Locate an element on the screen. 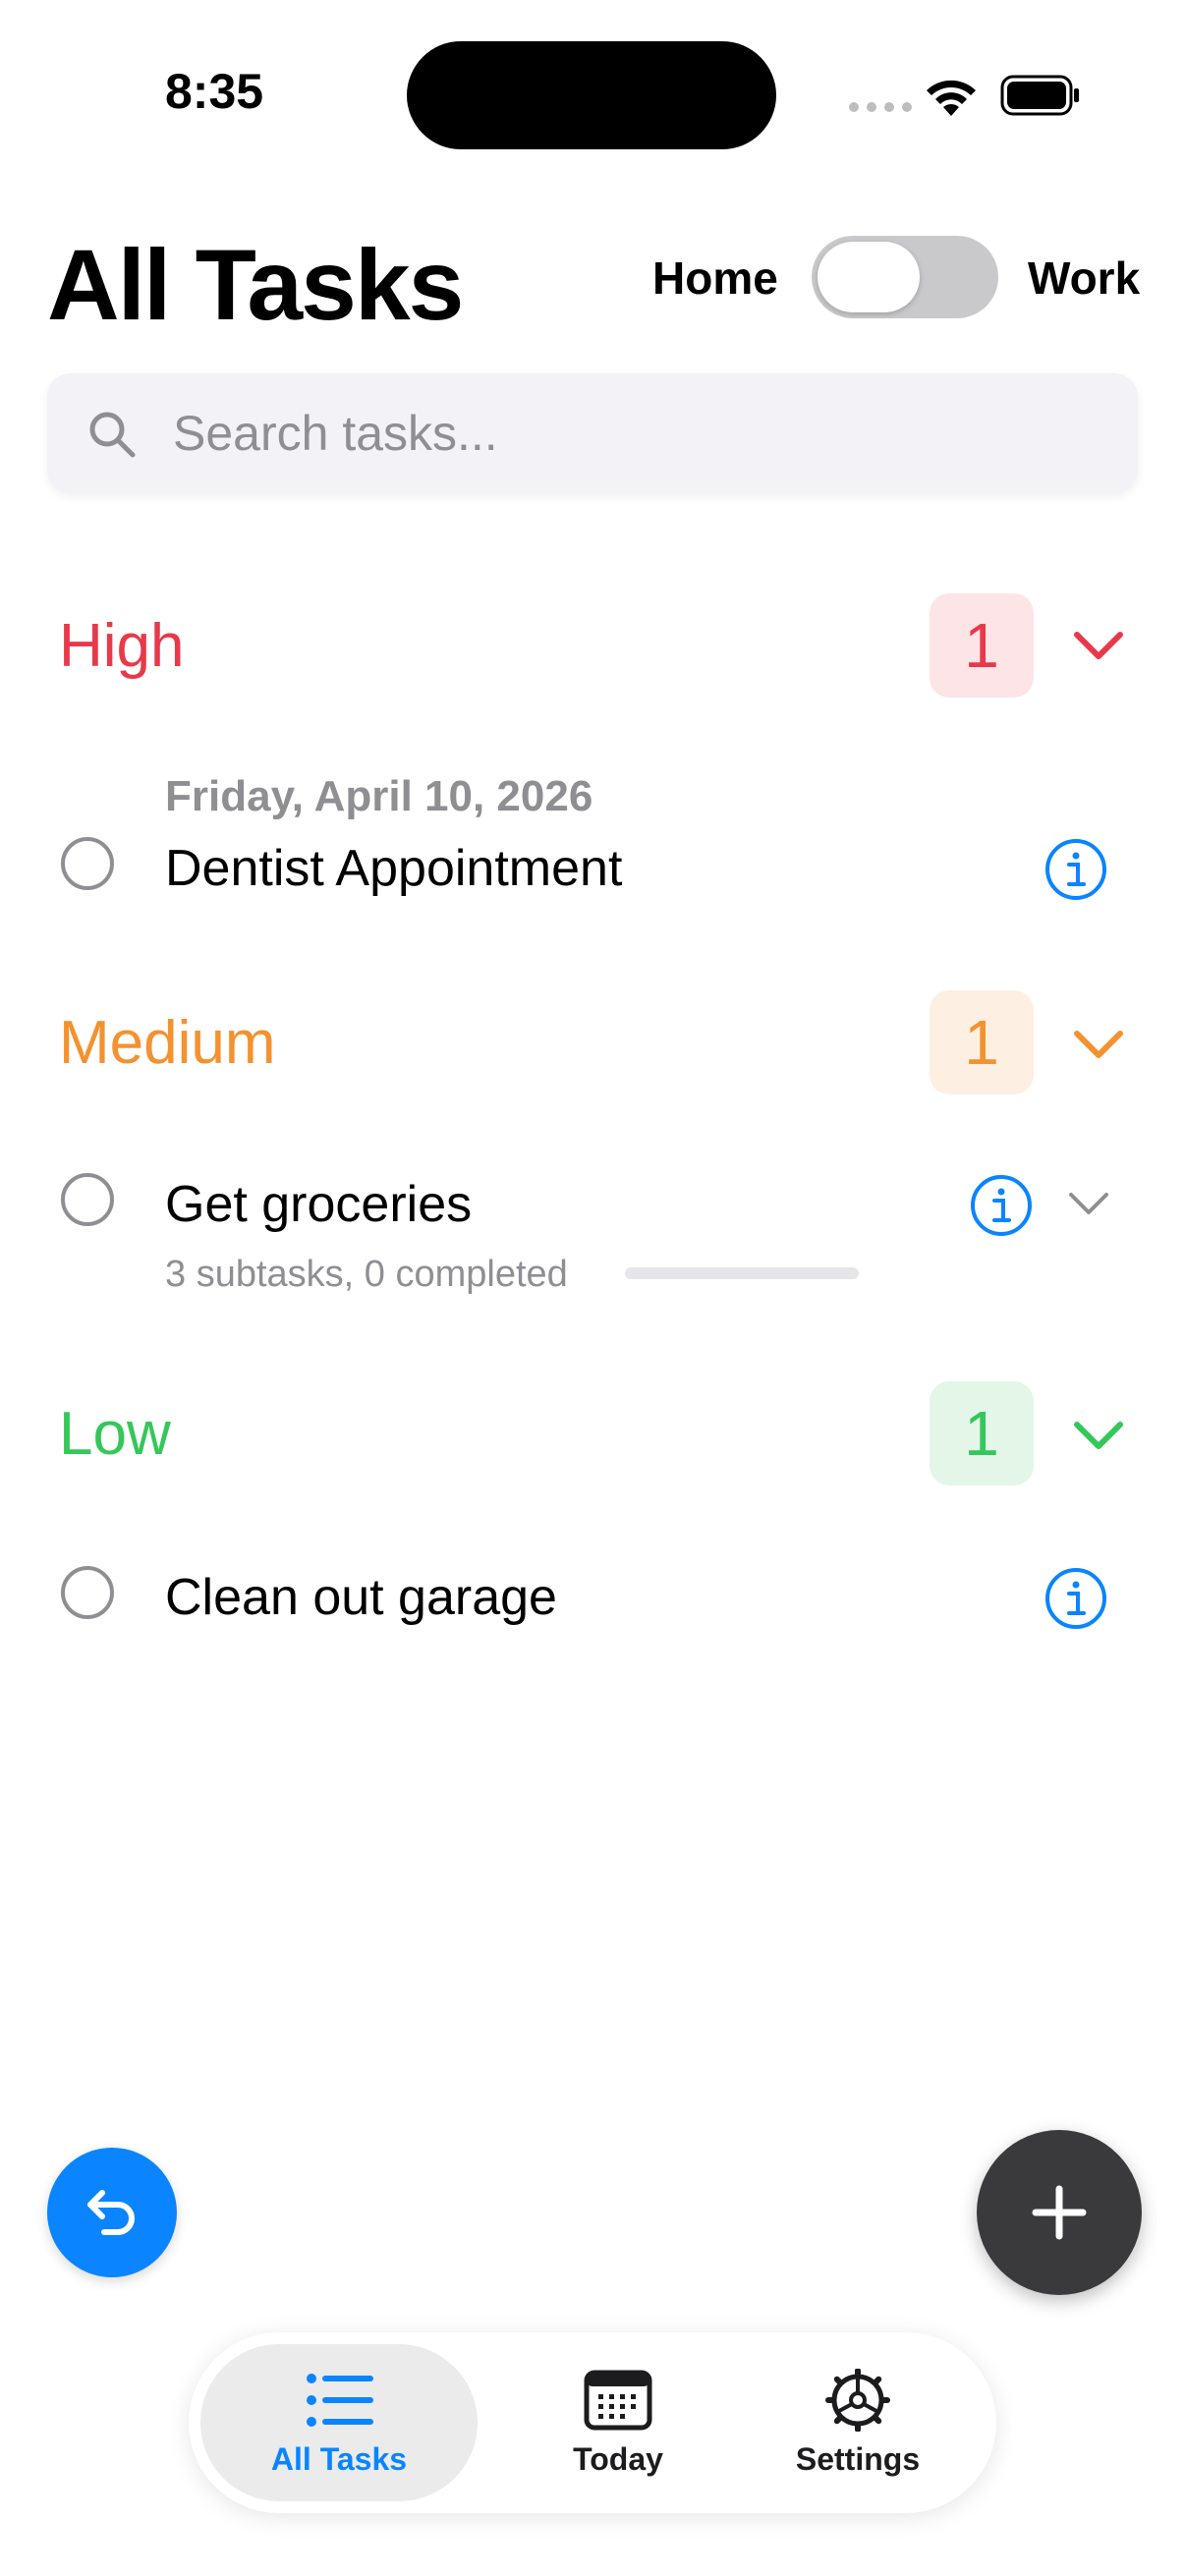  page-title: All Tasks is located at coordinates (256, 285).